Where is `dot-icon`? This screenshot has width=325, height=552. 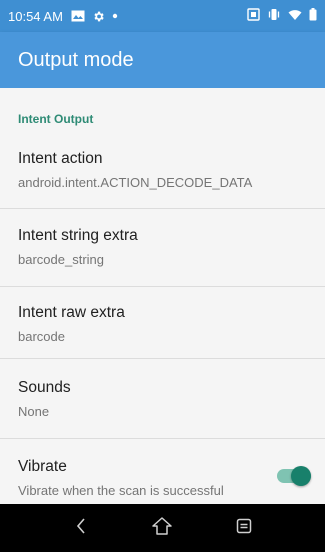 dot-icon is located at coordinates (115, 16).